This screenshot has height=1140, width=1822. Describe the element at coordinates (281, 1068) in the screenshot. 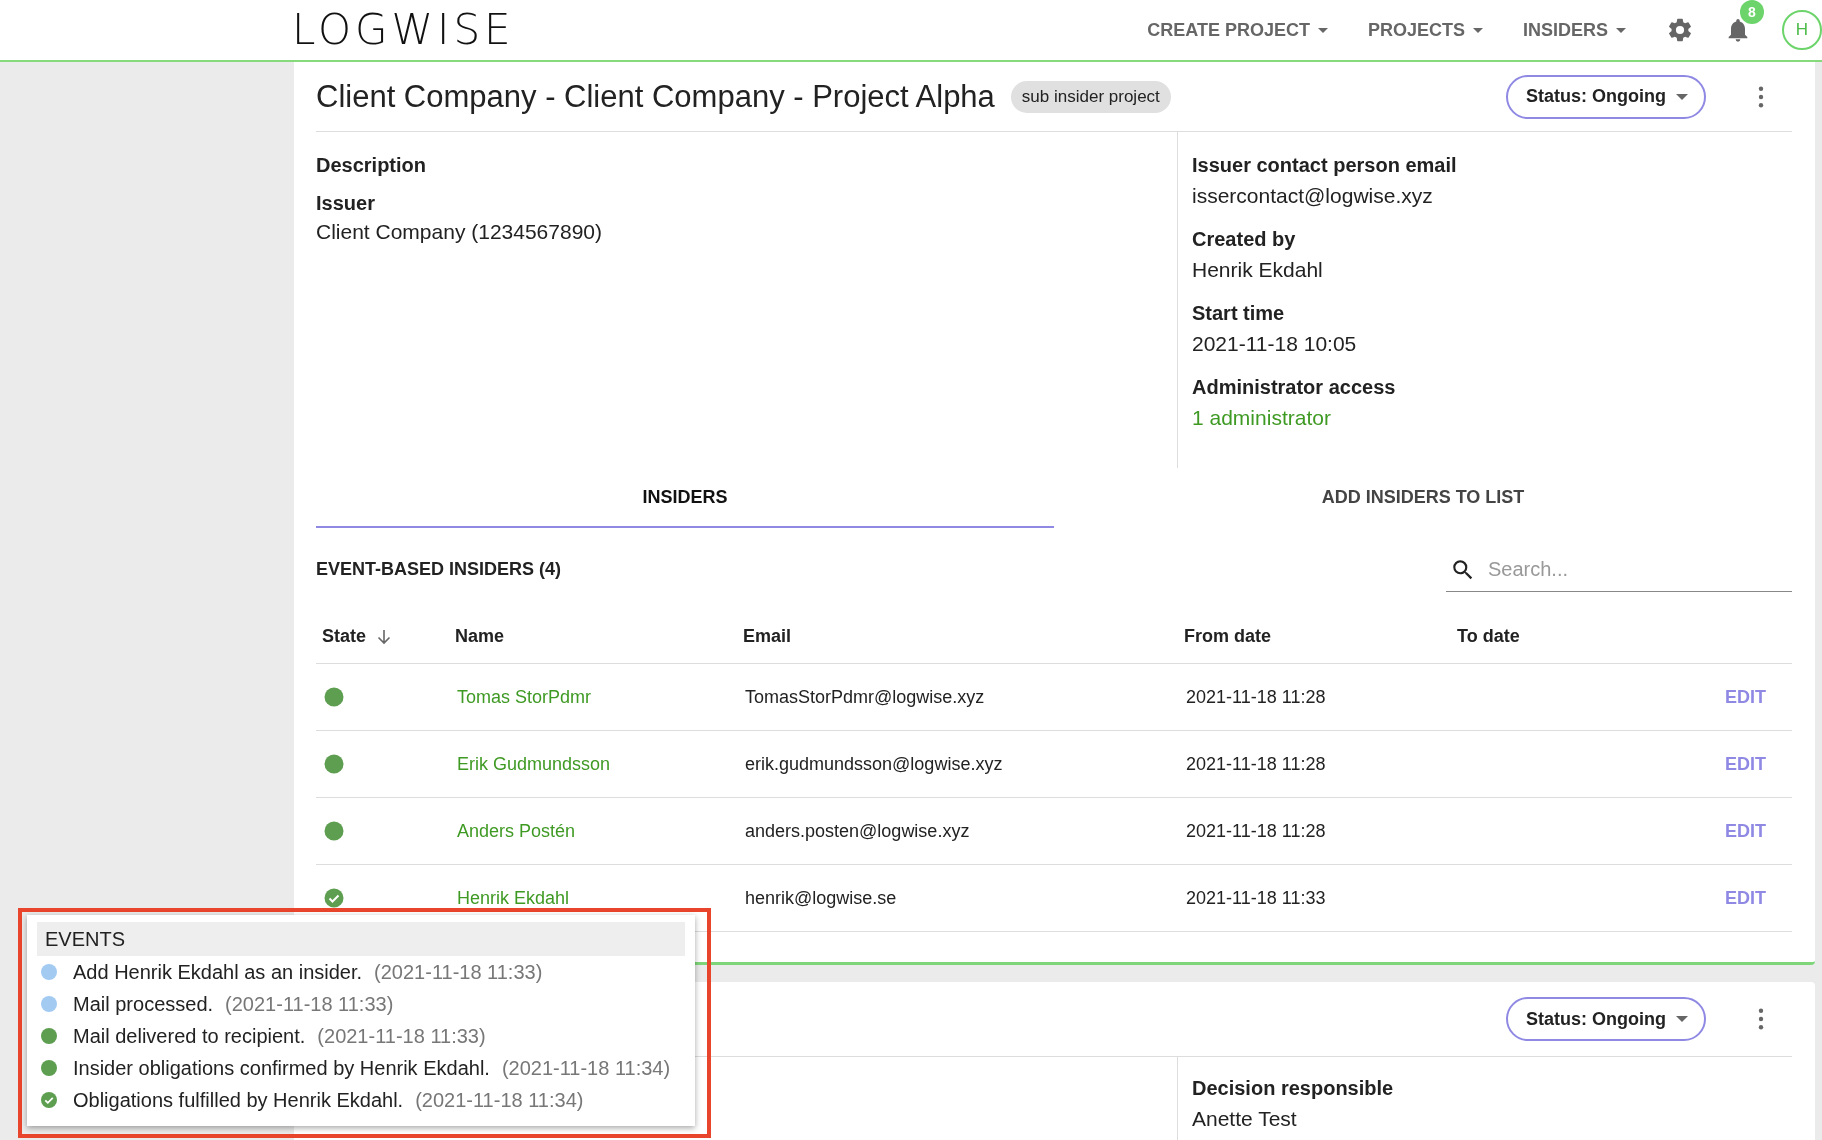

I see `event-text: Insider obligations confirmed by Henrik Ekdahl.` at that location.